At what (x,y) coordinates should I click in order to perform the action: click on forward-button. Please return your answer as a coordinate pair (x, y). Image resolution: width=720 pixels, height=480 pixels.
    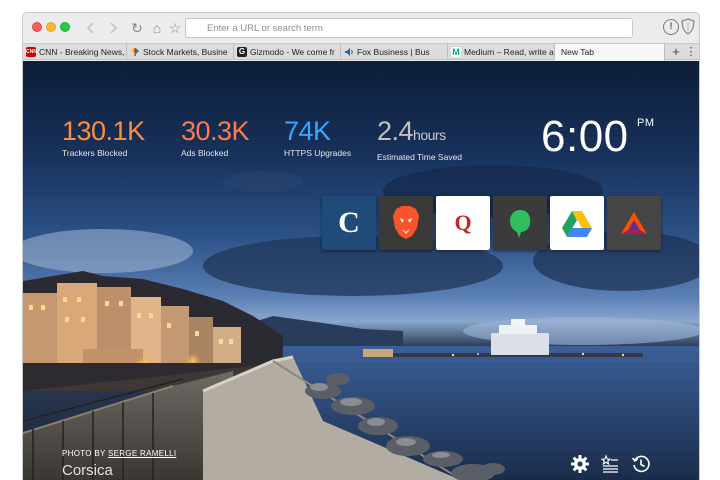
    Looking at the image, I should click on (113, 28).